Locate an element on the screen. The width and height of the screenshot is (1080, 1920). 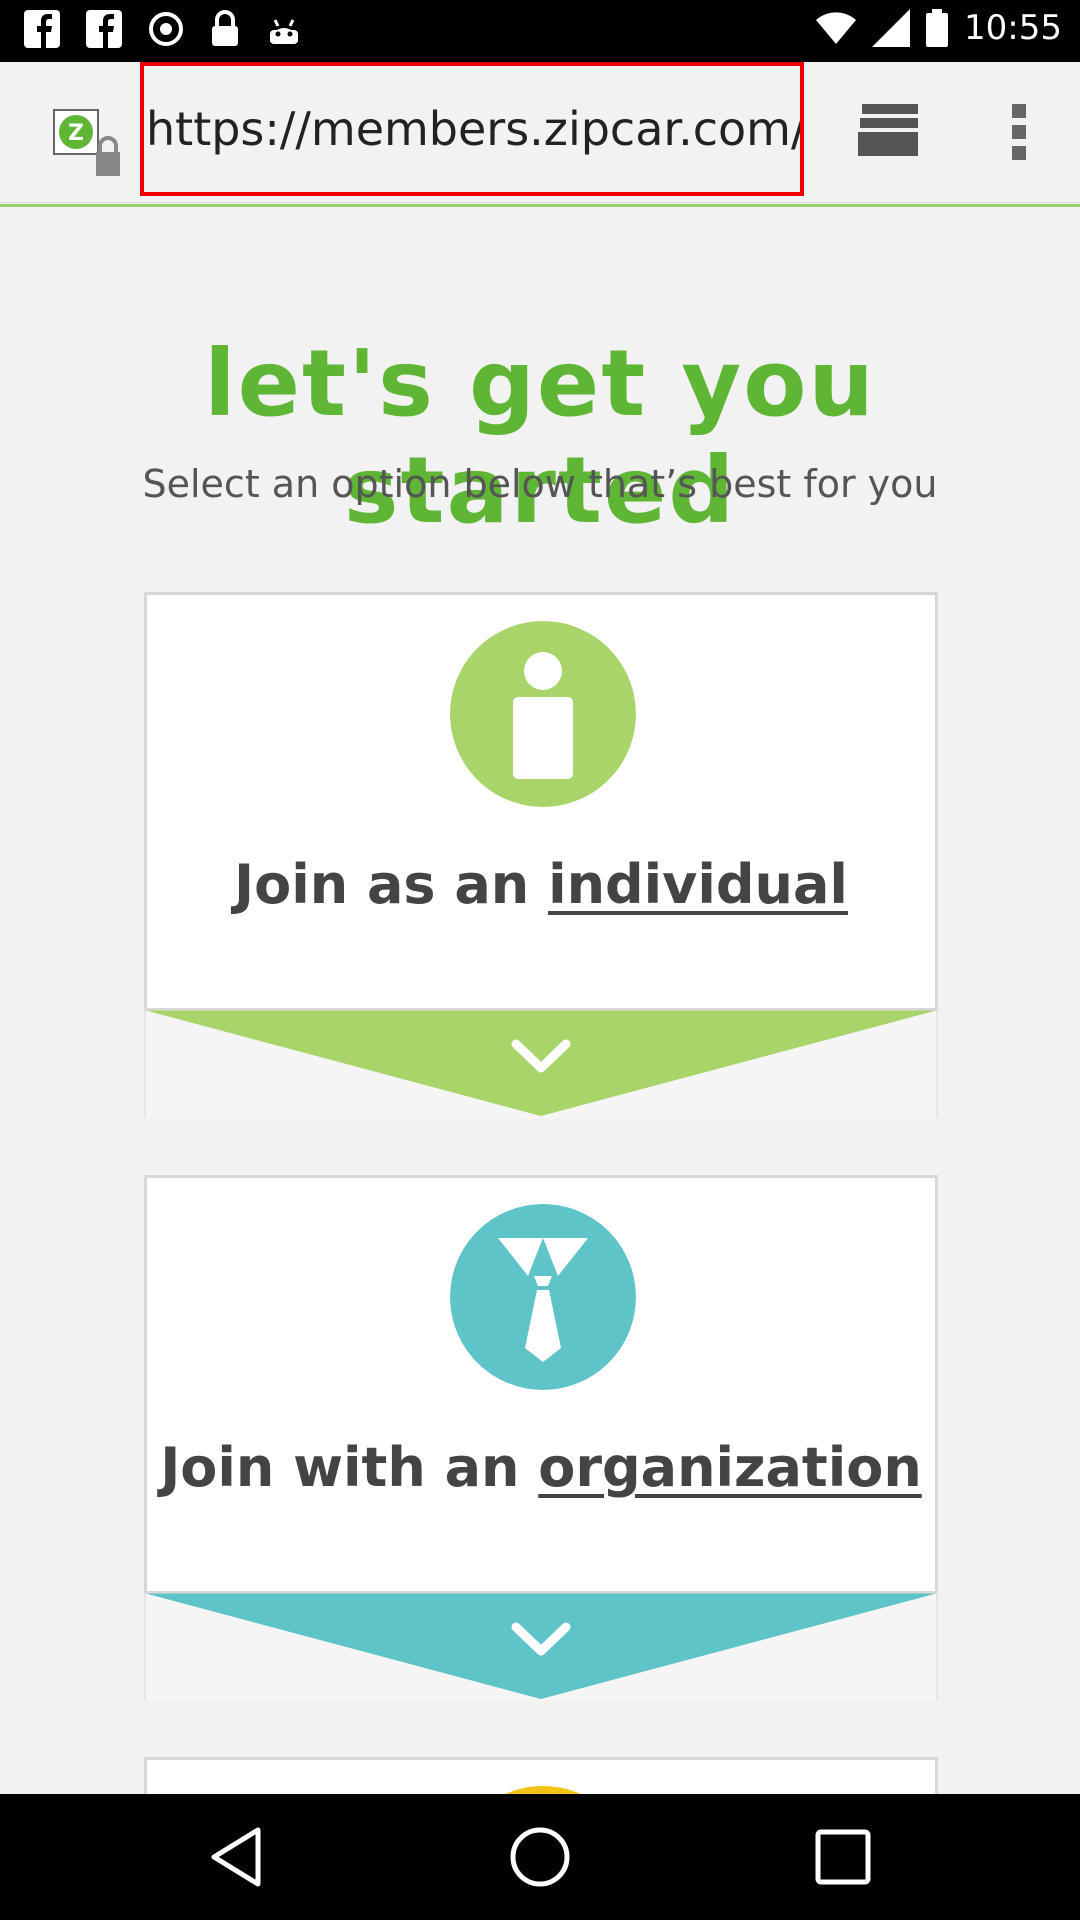
system-status: 10:55 is located at coordinates (939, 28).